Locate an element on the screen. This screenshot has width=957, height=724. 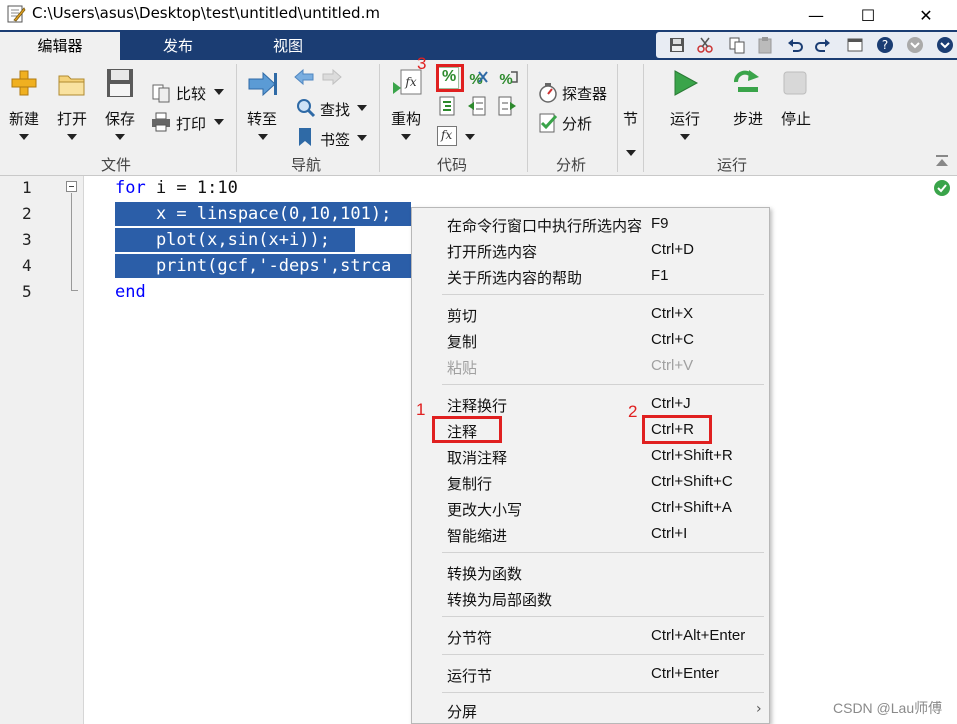
new-button-label: 新建 is located at coordinates (24, 118).